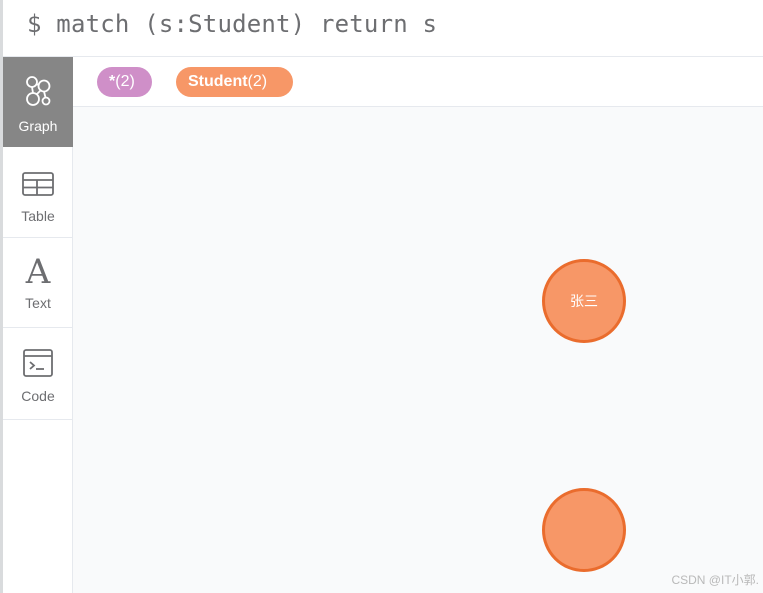  I want to click on graph-node: 张三, so click(584, 301).